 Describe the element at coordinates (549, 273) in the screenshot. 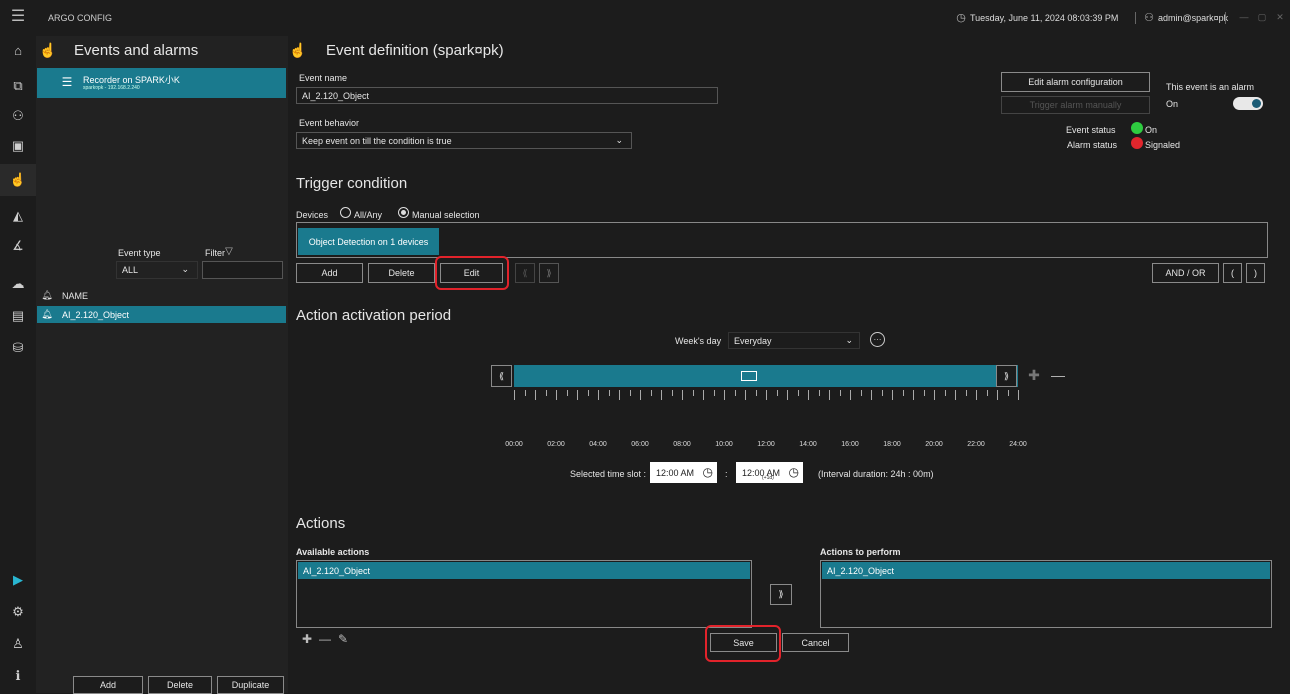

I see `move-right-button: ⟫` at that location.